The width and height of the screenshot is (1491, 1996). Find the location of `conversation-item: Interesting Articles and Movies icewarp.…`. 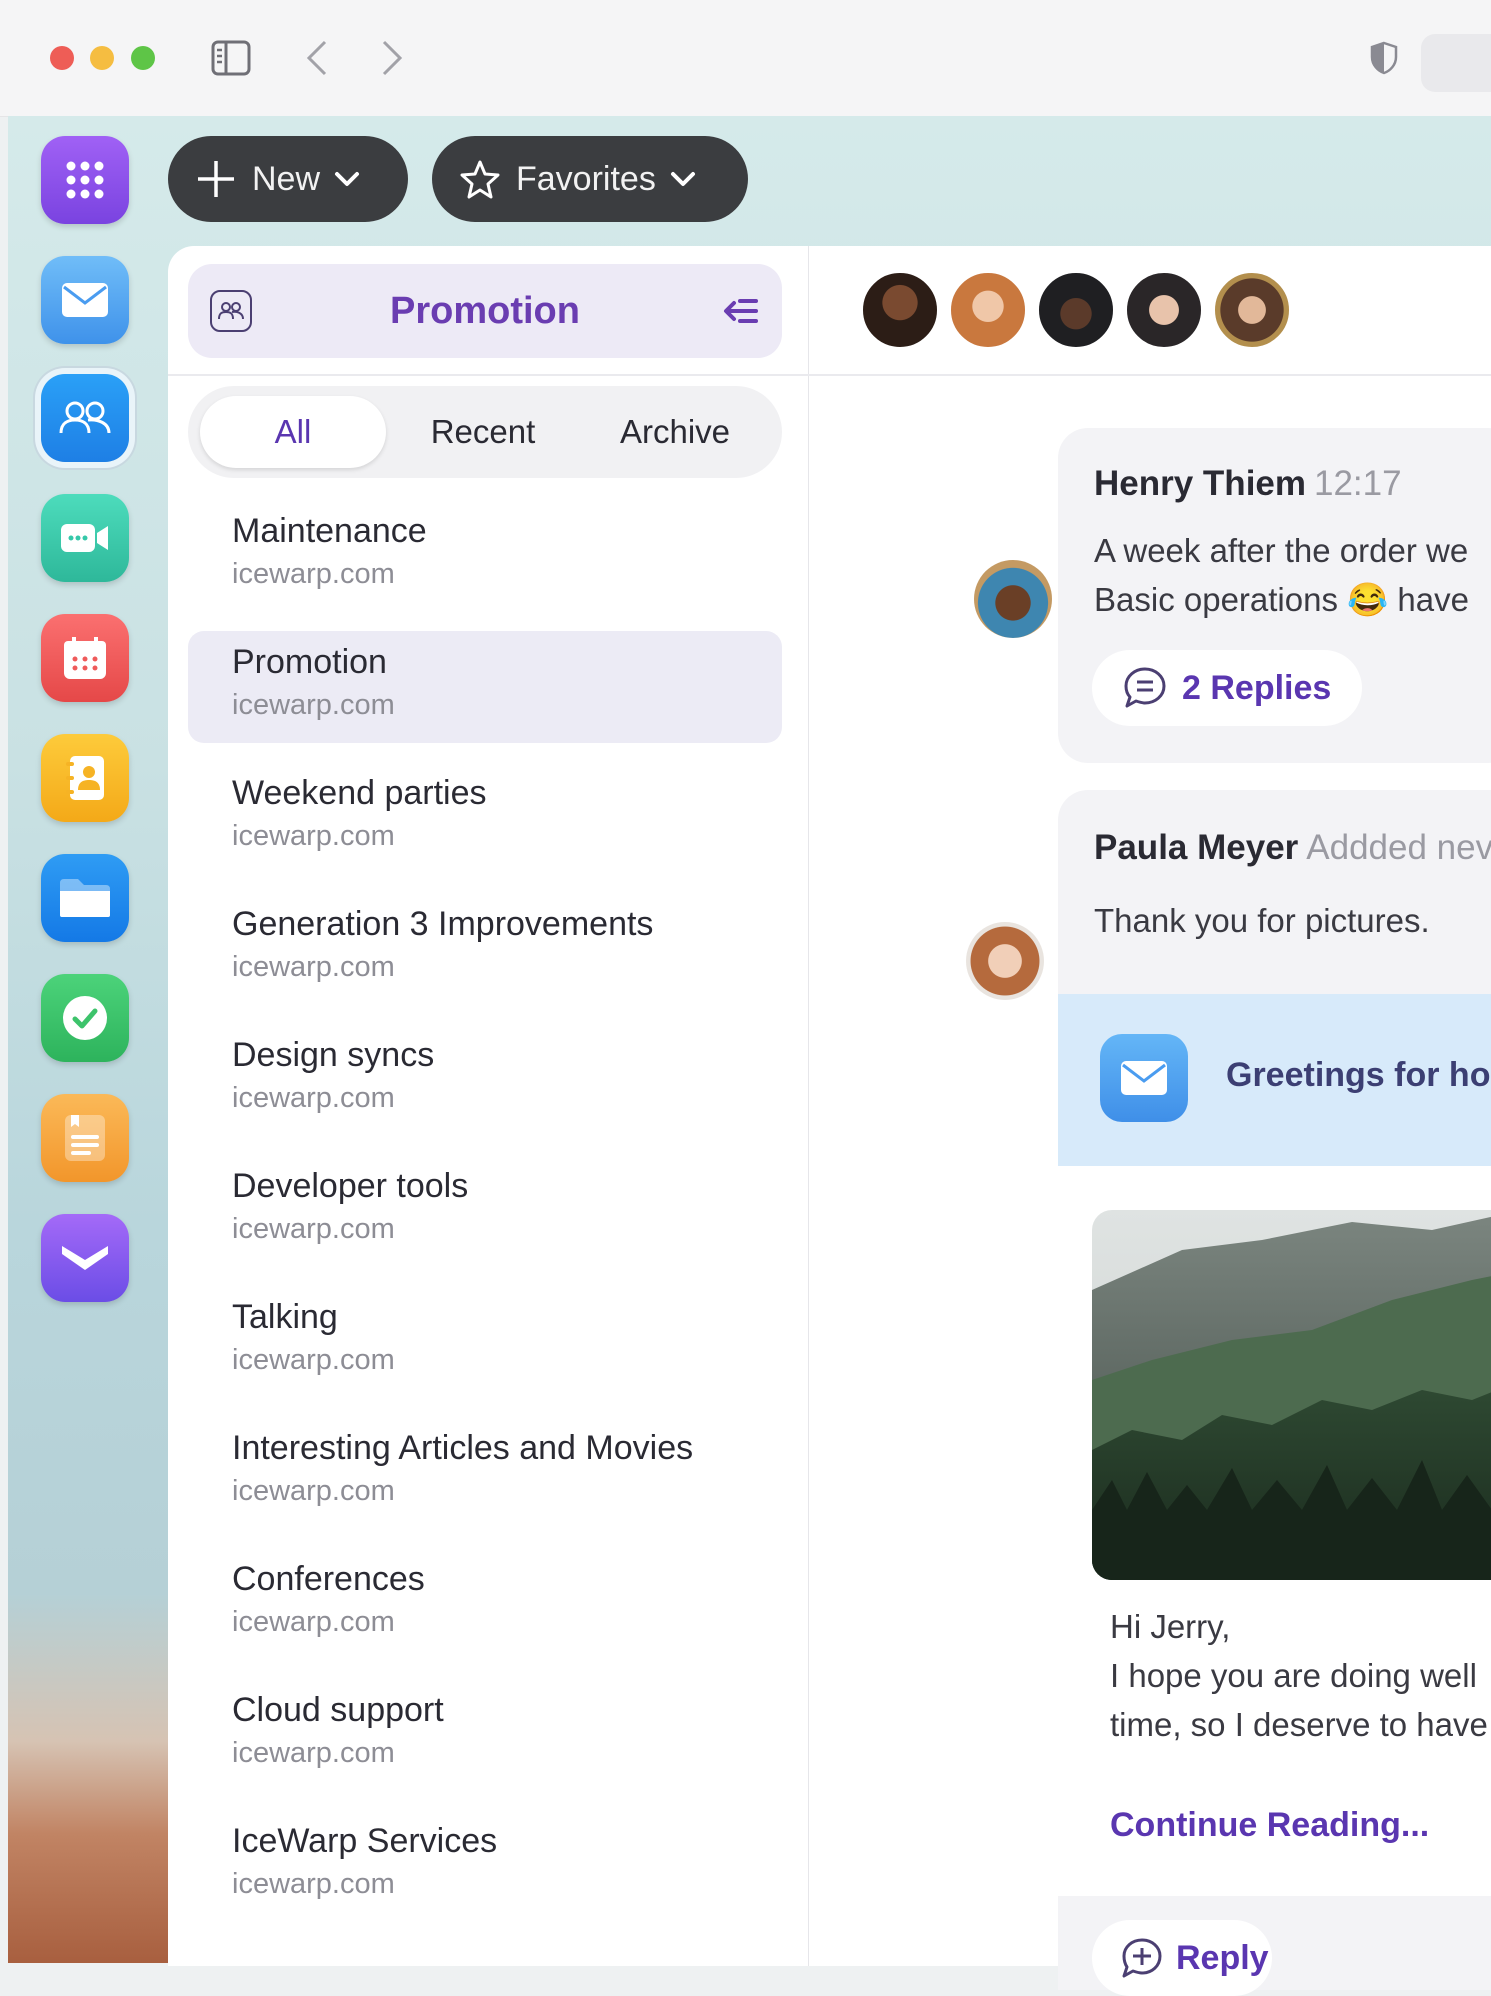

conversation-item: Interesting Articles and Movies icewarp.… is located at coordinates (485, 1473).